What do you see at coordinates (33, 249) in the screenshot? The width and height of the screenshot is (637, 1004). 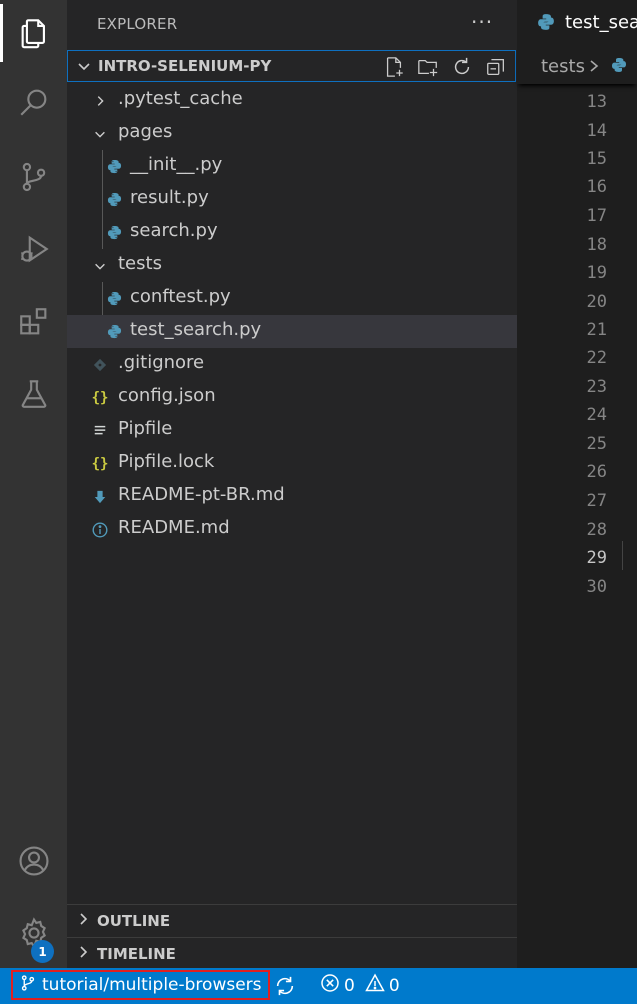 I see `run-debug-icon` at bounding box center [33, 249].